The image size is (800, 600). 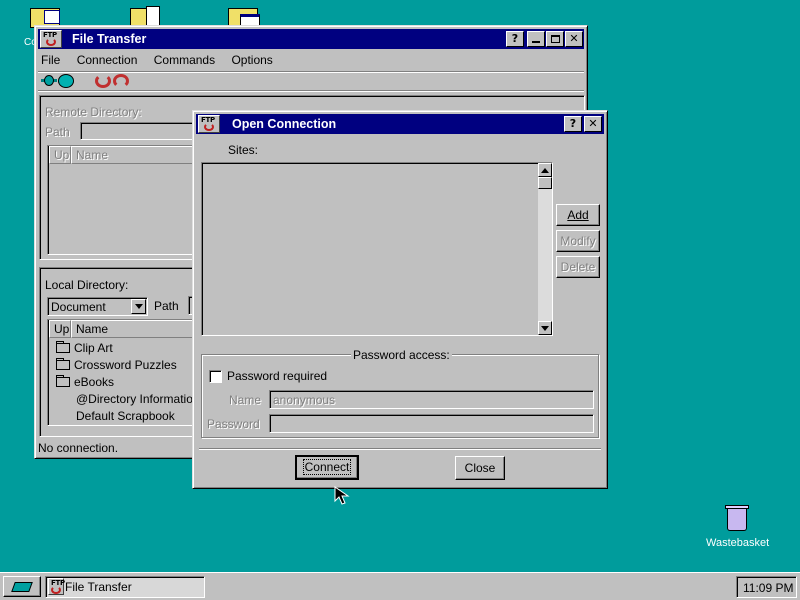 I want to click on transfer-tool-icon, so click(x=103, y=81).